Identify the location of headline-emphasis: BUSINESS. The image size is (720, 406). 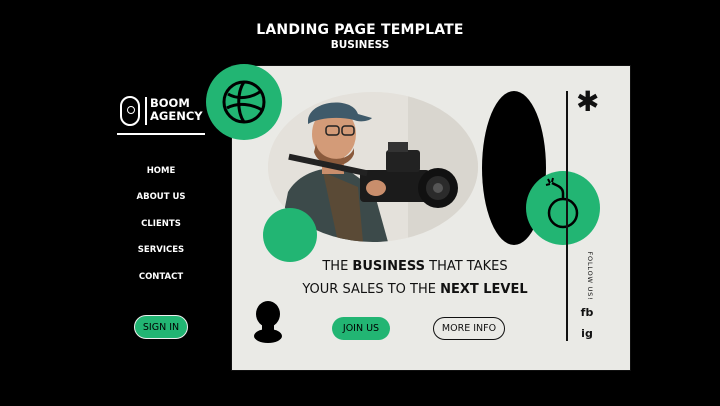
(388, 266).